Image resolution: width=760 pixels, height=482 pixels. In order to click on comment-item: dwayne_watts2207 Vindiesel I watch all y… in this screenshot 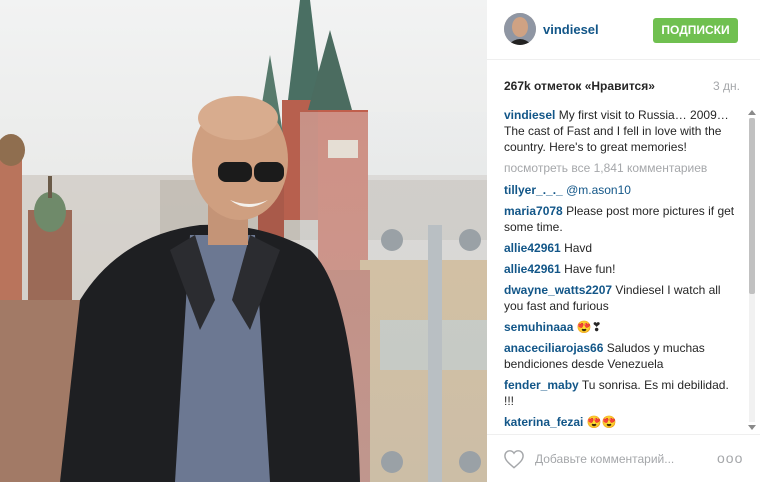, I will do `click(622, 298)`.